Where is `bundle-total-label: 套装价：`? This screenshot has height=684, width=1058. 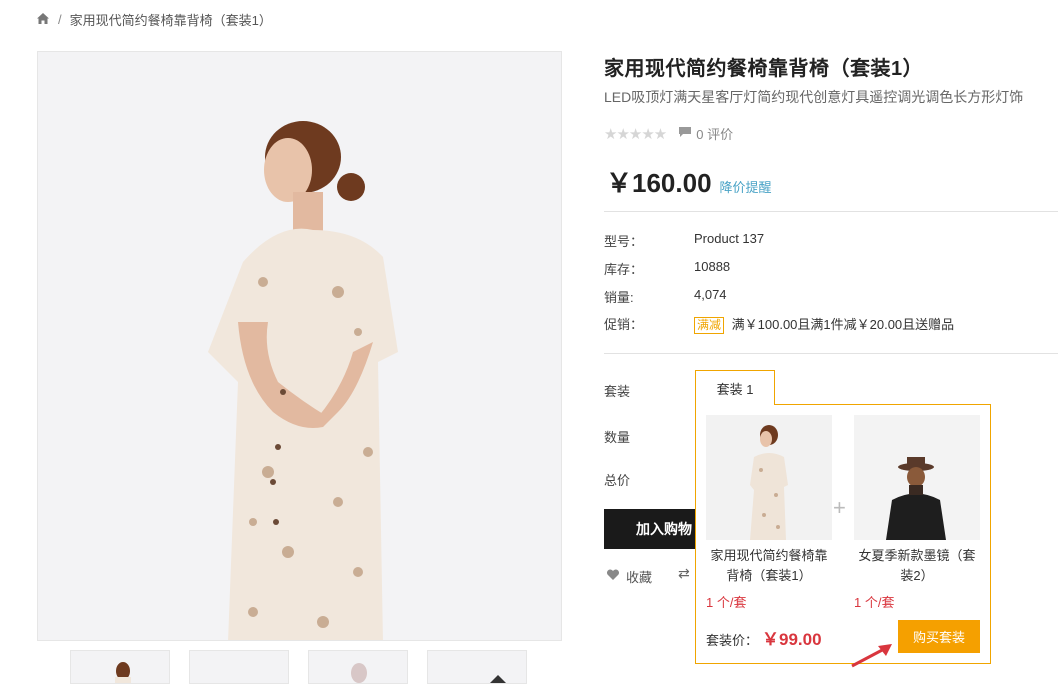 bundle-total-label: 套装价： is located at coordinates (732, 640).